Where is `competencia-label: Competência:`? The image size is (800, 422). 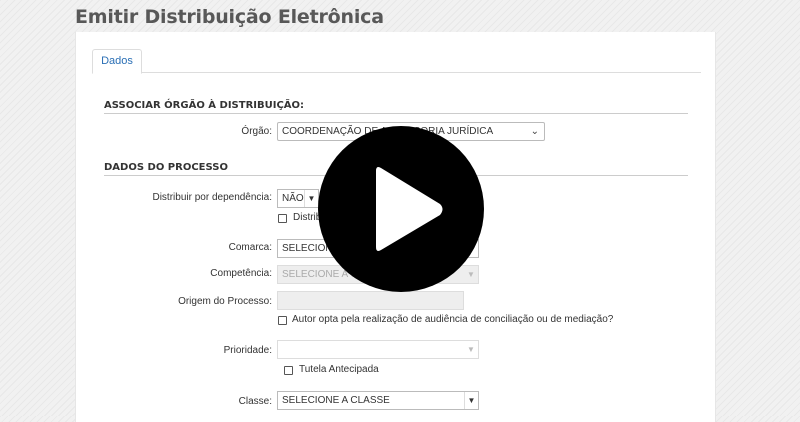 competencia-label: Competência: is located at coordinates (241, 273).